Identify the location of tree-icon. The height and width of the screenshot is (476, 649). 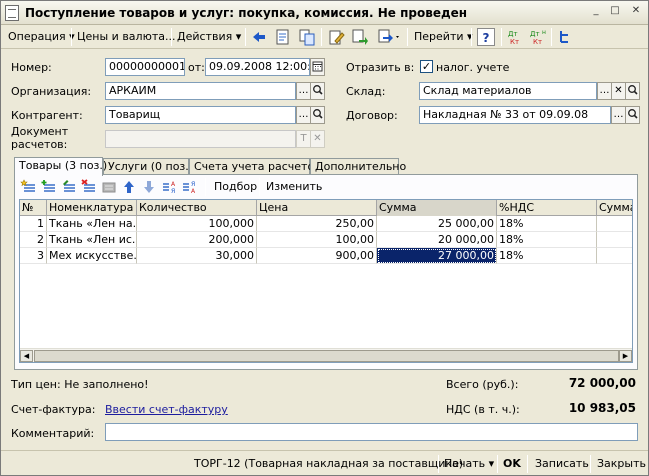
(566, 37).